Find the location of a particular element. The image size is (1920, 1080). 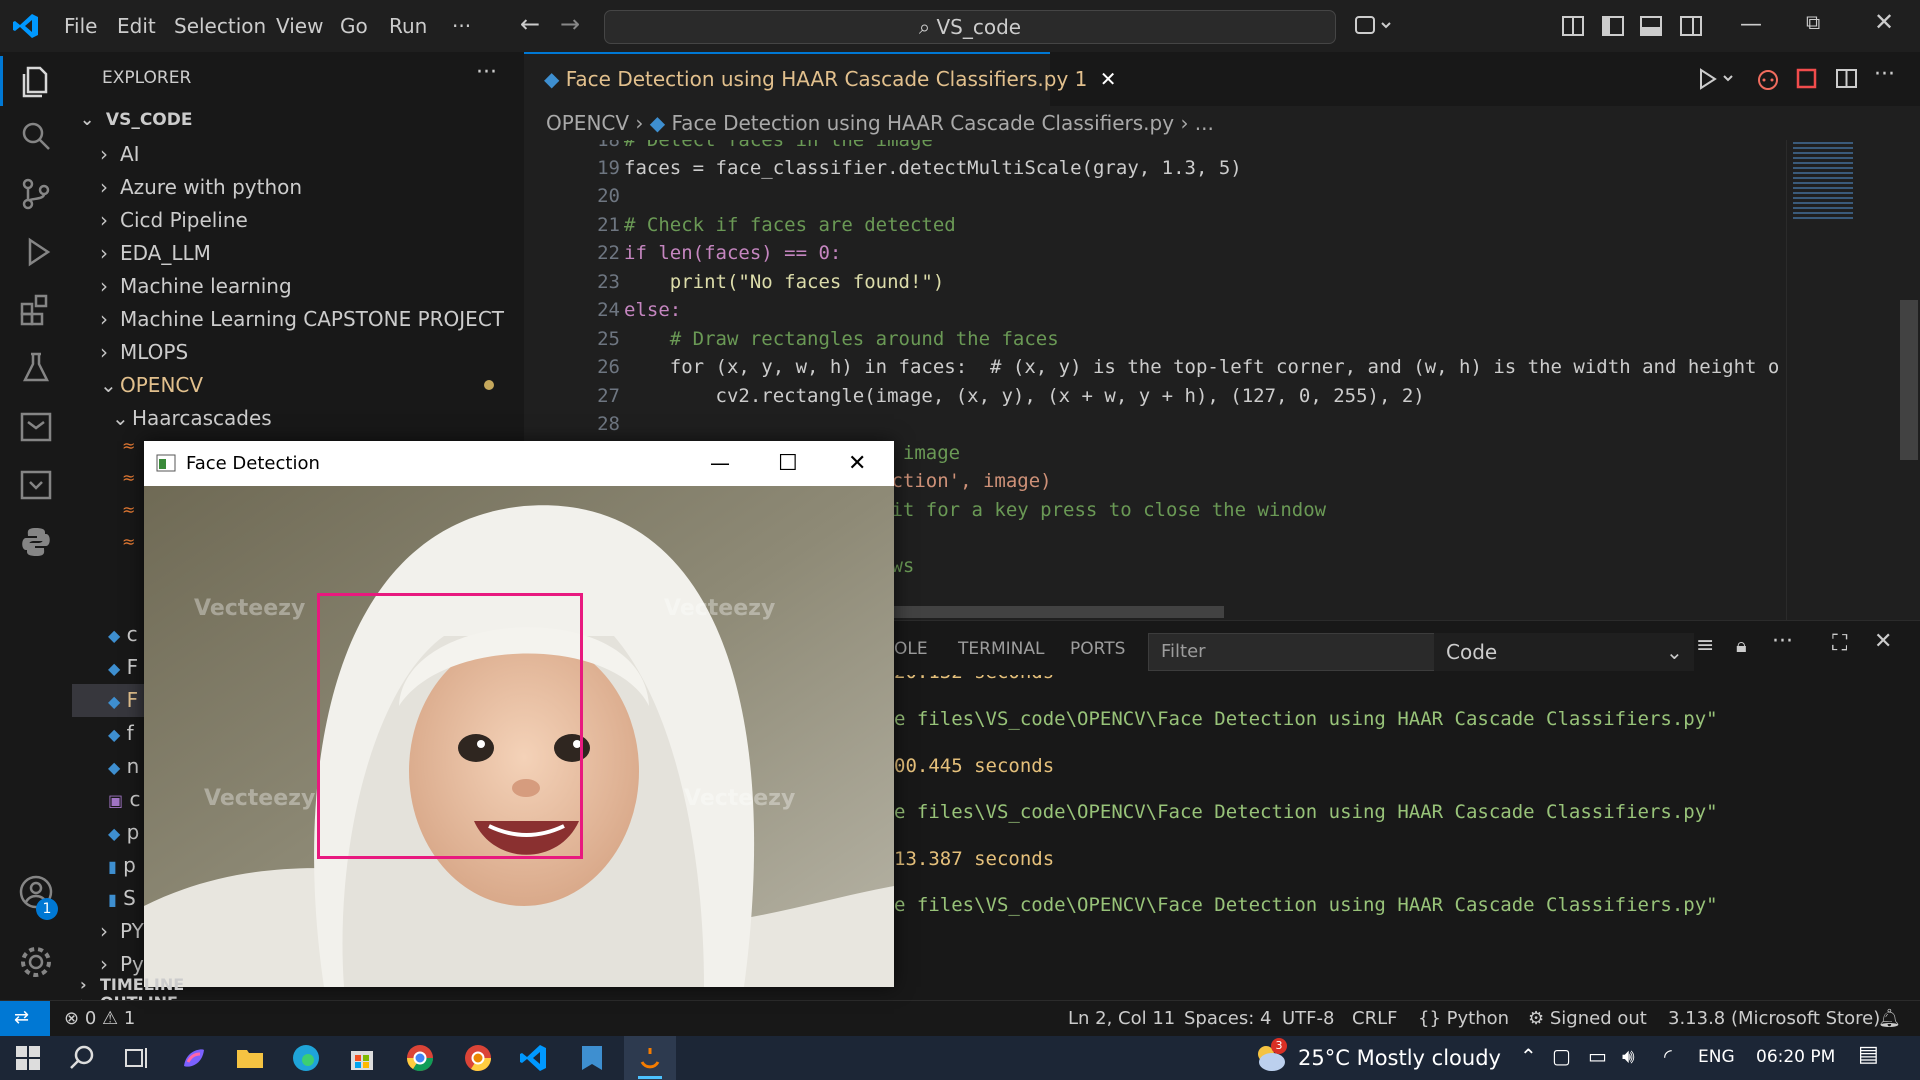

task-view-icon is located at coordinates (136, 1058).